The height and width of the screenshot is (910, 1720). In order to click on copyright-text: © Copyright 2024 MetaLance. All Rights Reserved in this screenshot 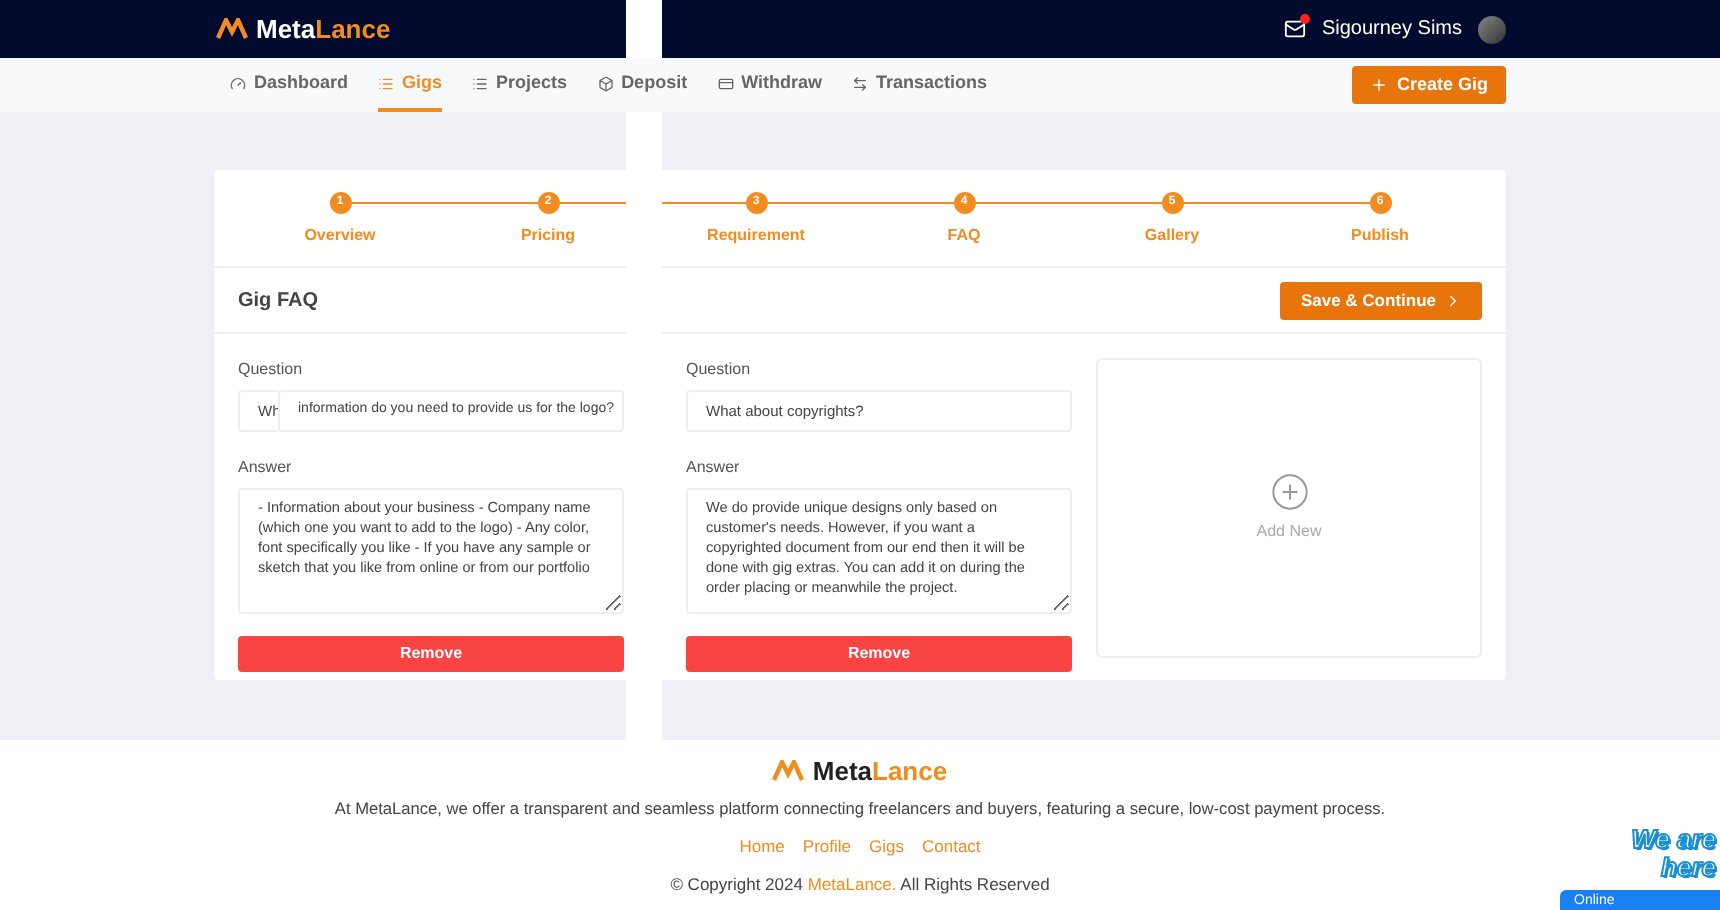, I will do `click(860, 885)`.